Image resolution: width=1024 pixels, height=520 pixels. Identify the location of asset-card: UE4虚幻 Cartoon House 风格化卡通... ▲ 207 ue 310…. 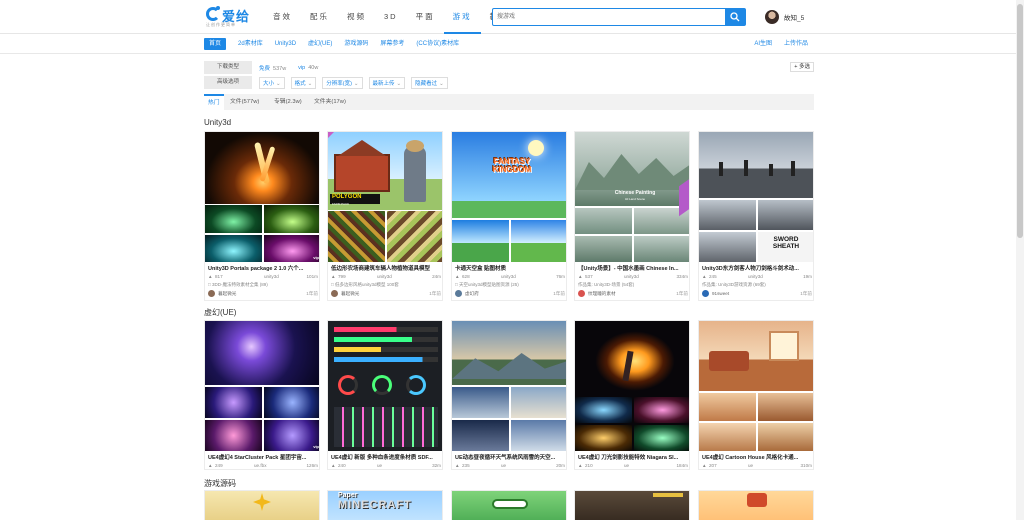
(756, 395).